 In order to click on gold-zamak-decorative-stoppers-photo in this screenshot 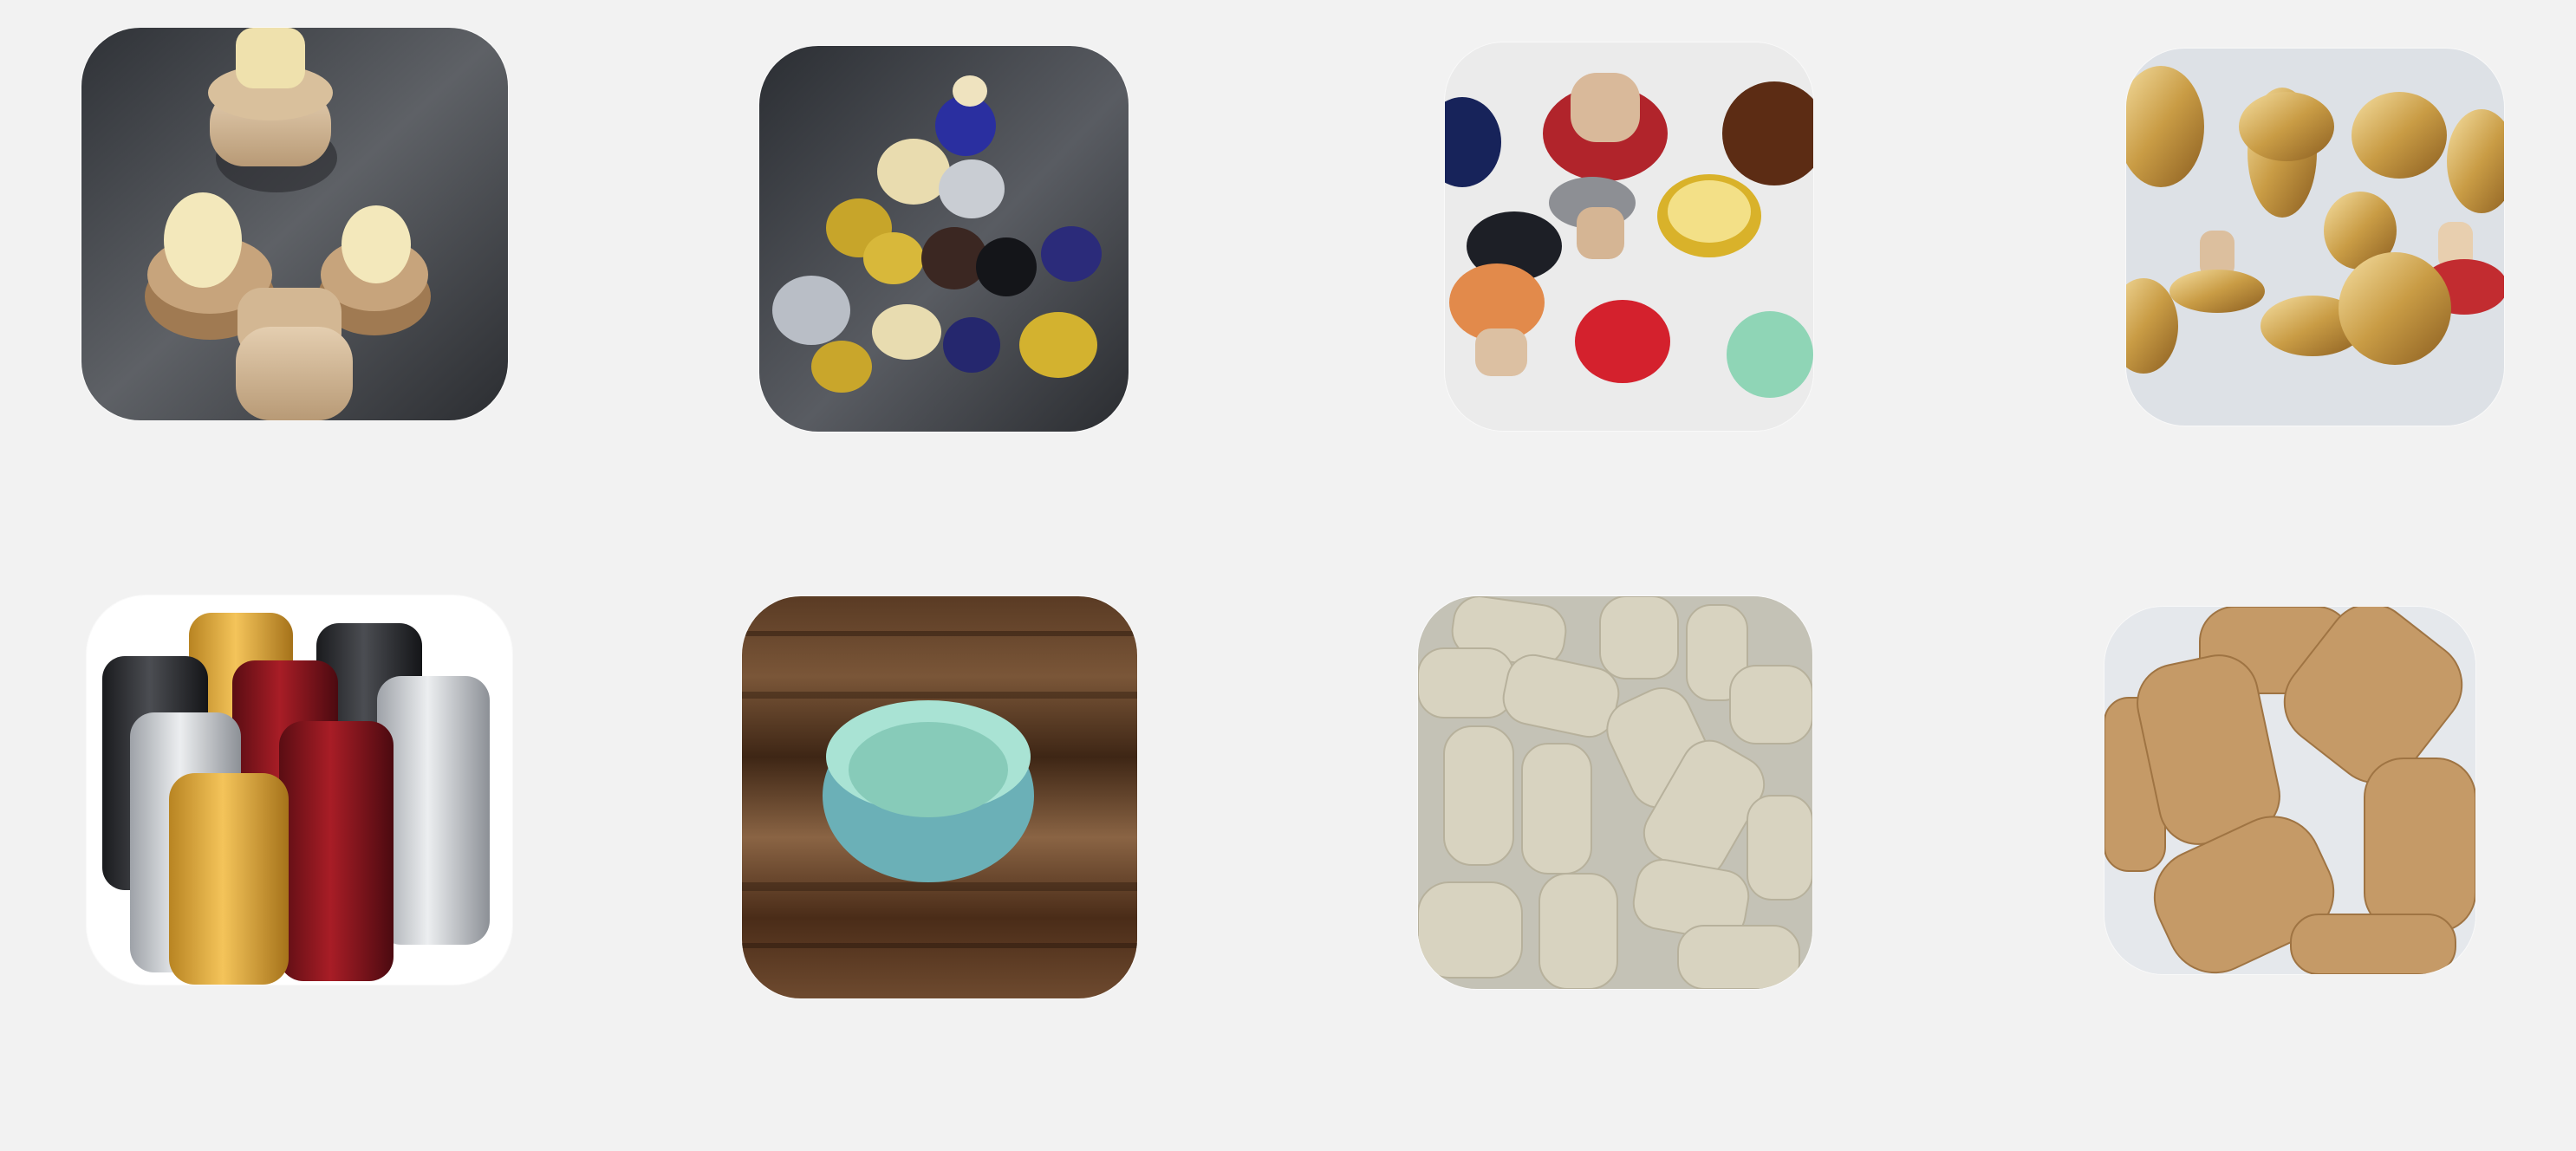, I will do `click(2315, 237)`.